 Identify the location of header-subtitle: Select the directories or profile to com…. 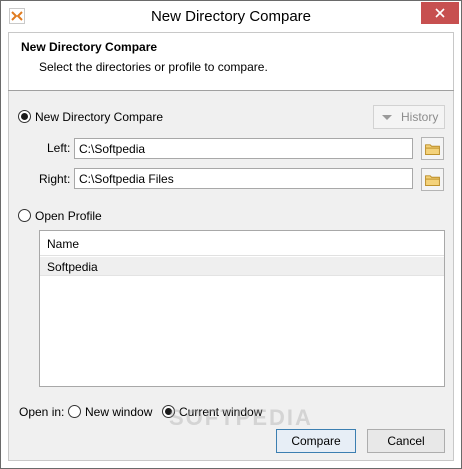
(153, 67).